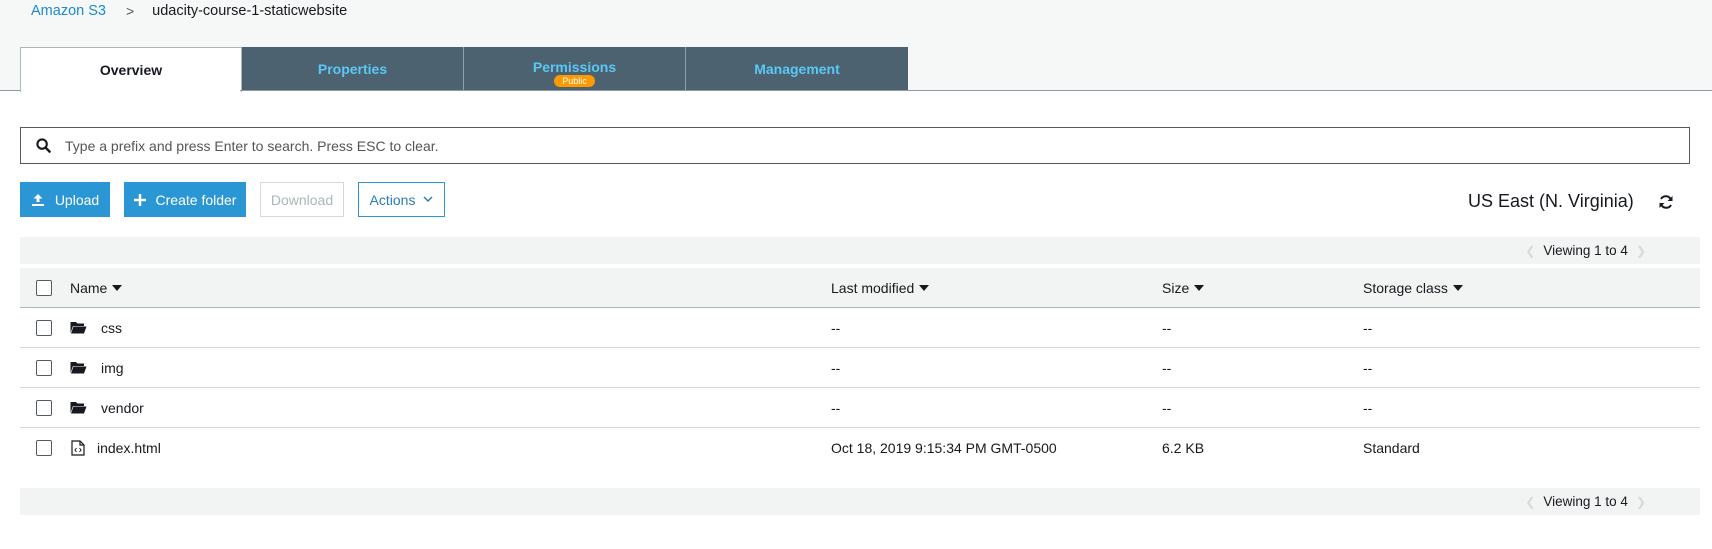 This screenshot has width=1712, height=549. What do you see at coordinates (1551, 201) in the screenshot?
I see `region-label: US East (N. Virginia)` at bounding box center [1551, 201].